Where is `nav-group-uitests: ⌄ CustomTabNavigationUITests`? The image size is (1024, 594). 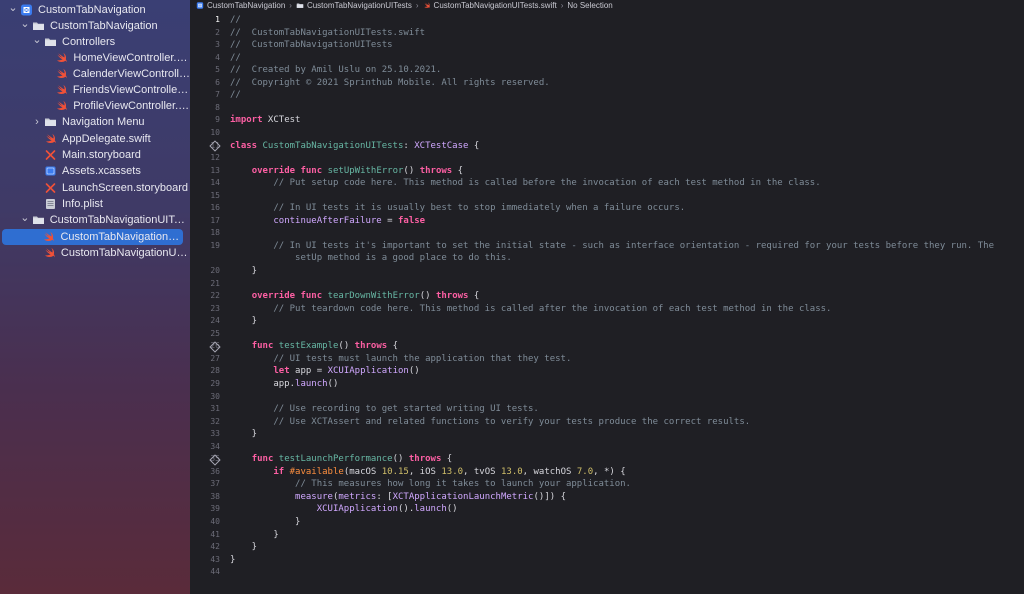 nav-group-uitests: ⌄ CustomTabNavigationUITests is located at coordinates (95, 220).